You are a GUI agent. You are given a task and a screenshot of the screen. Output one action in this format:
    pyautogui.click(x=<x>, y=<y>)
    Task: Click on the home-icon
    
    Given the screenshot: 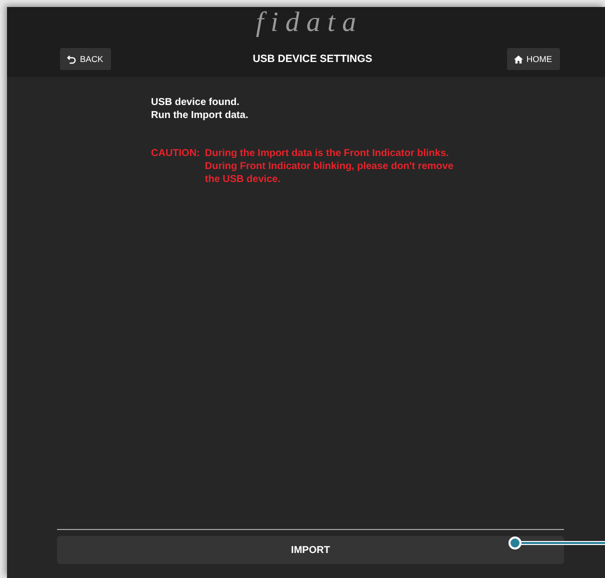 What is the action you would take?
    pyautogui.click(x=518, y=59)
    